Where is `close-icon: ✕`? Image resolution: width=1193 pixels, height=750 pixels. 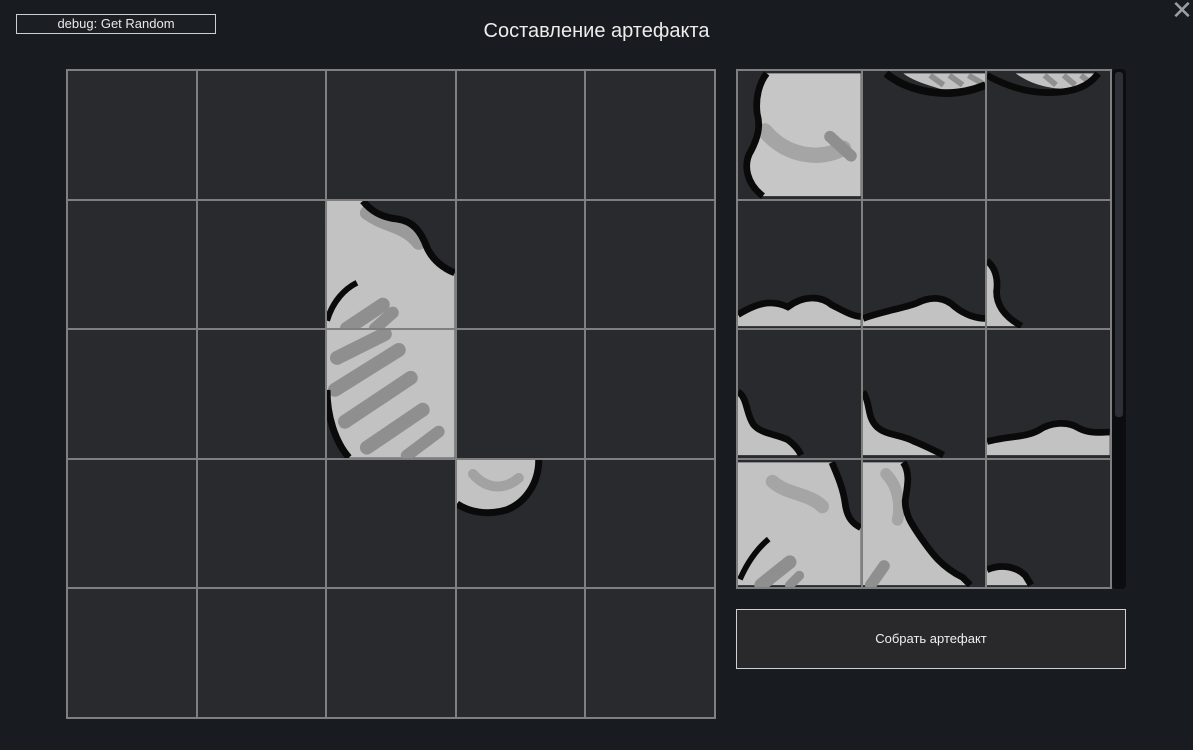
close-icon: ✕ is located at coordinates (1181, 11).